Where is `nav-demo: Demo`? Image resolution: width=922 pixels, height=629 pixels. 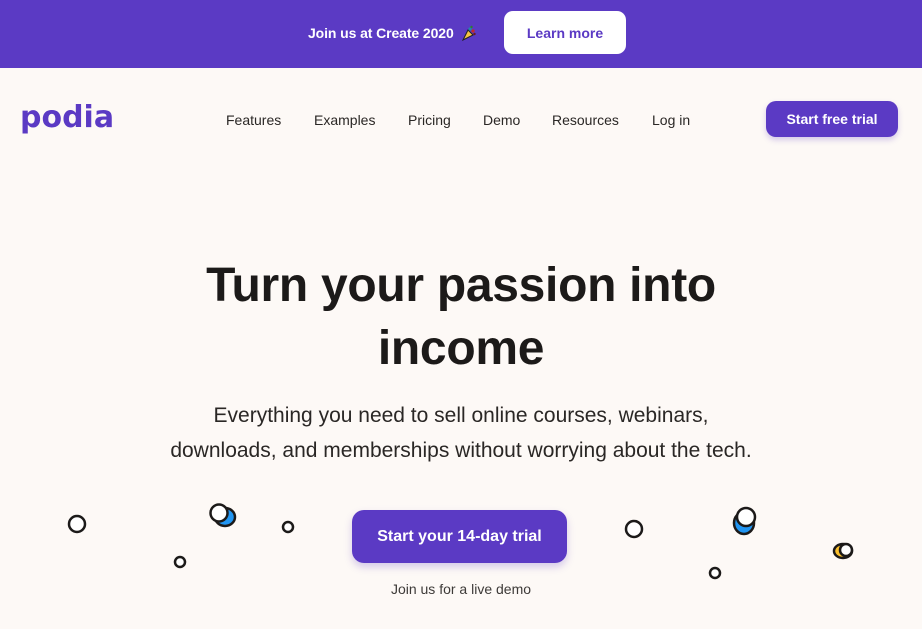
nav-demo: Demo is located at coordinates (501, 120).